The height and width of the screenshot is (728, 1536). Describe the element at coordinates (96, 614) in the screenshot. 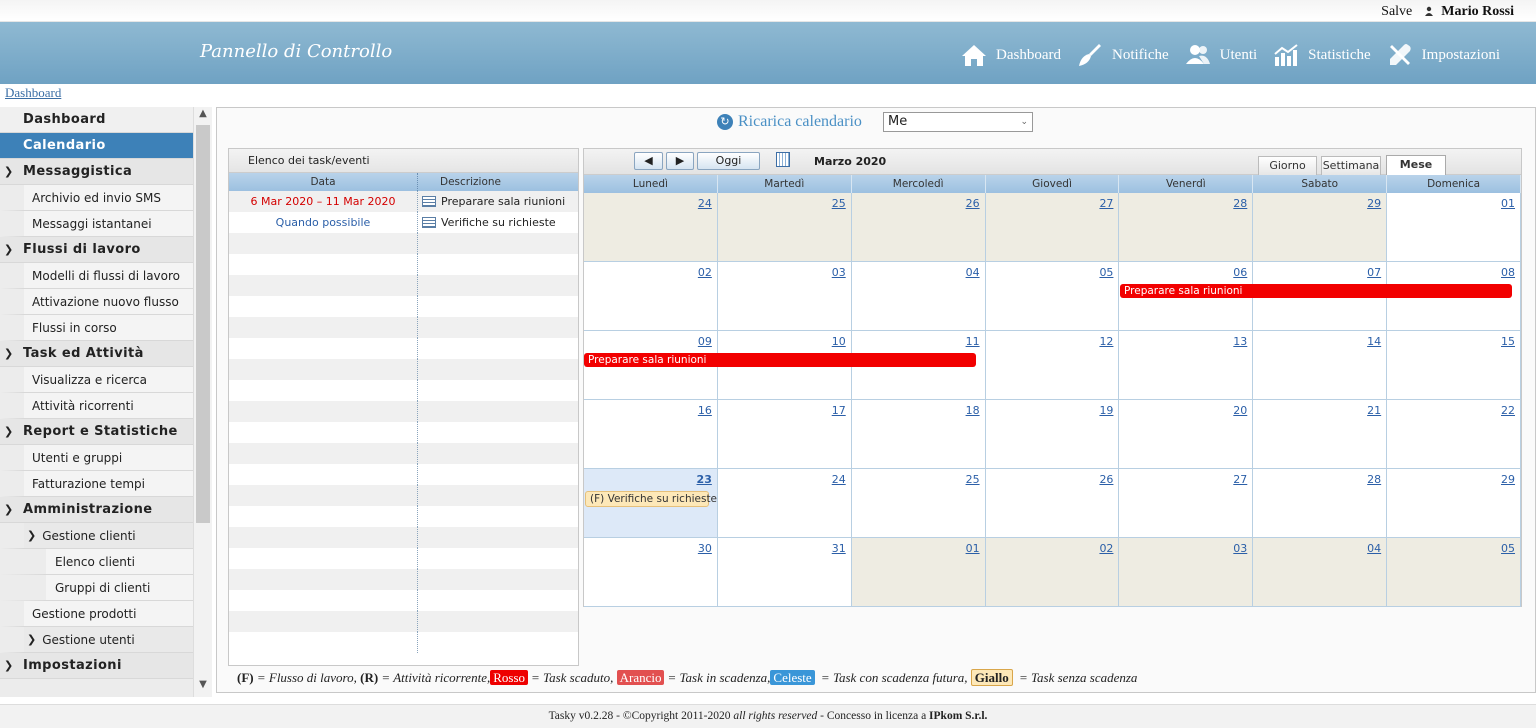

I see `sidebar-item-gestione-prodotti: Gestione prodotti` at that location.